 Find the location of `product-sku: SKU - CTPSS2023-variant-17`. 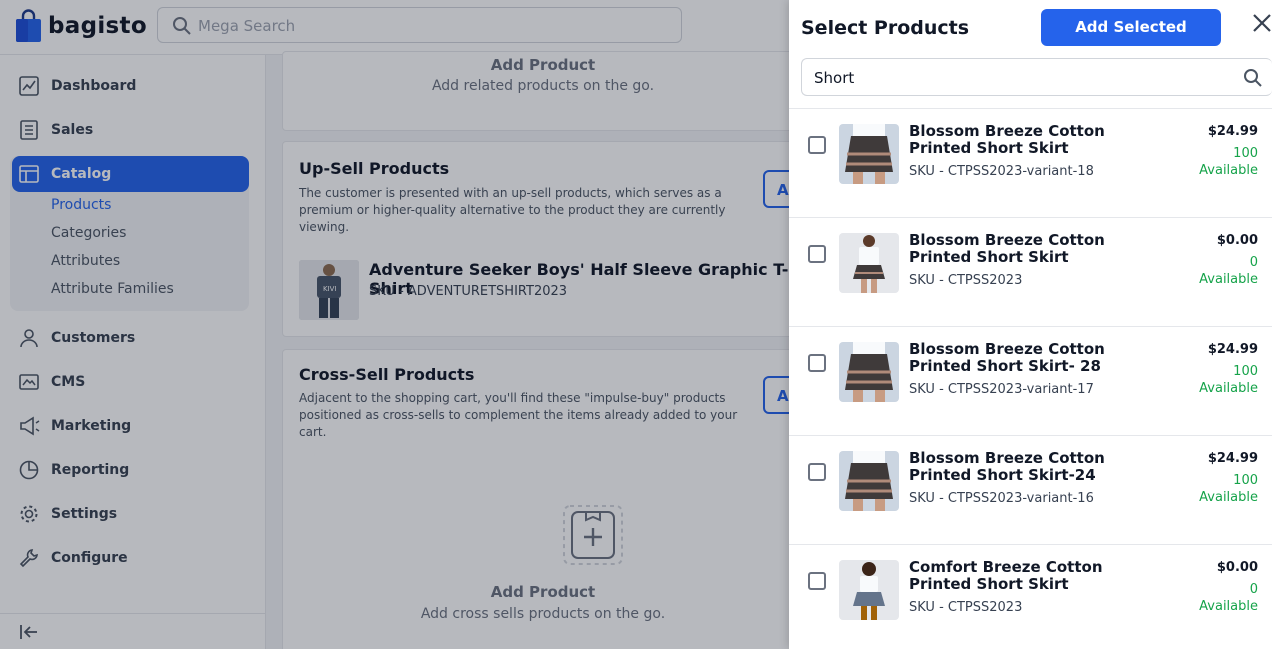

product-sku: SKU - CTPSS2023-variant-17 is located at coordinates (1001, 389).